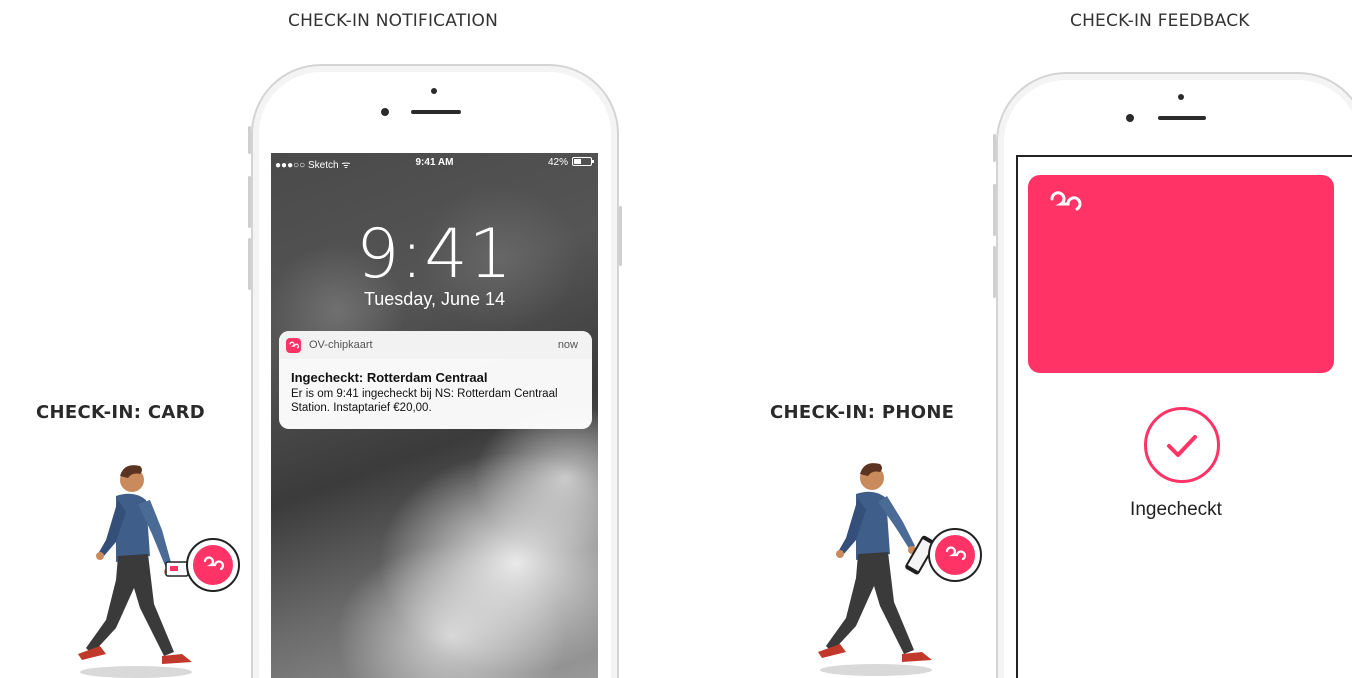 Image resolution: width=1352 pixels, height=678 pixels. I want to click on section-title-notification: CHECK-IN NOTIFICATION, so click(393, 21).